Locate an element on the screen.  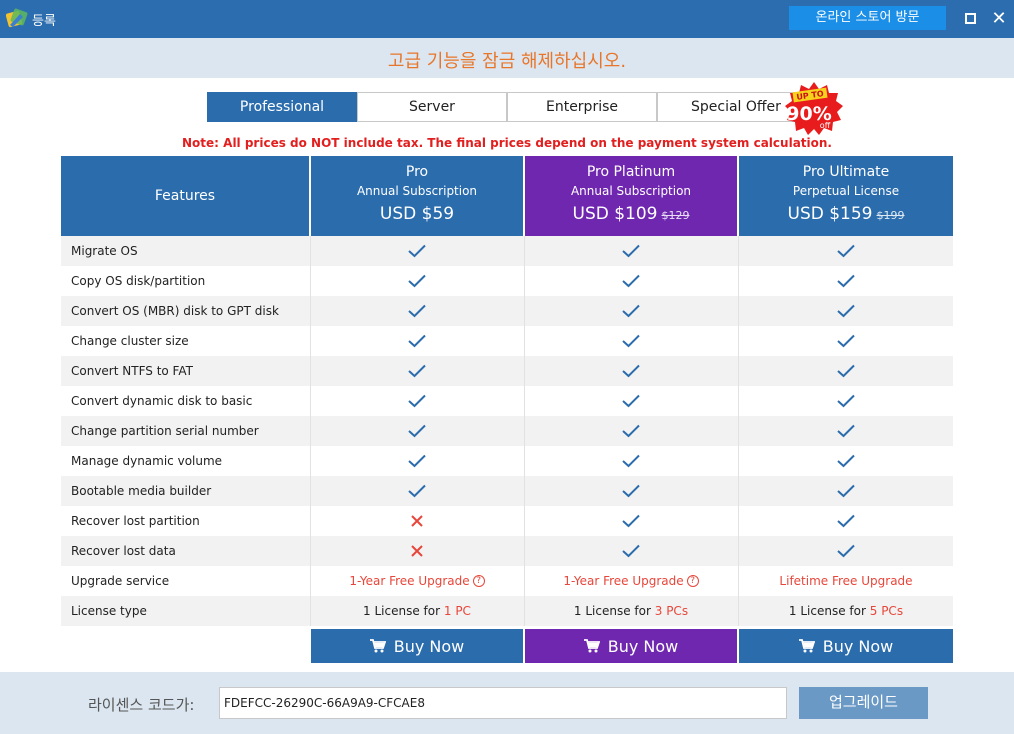
license-type-value: 1 License for 3 PCs is located at coordinates (631, 611).